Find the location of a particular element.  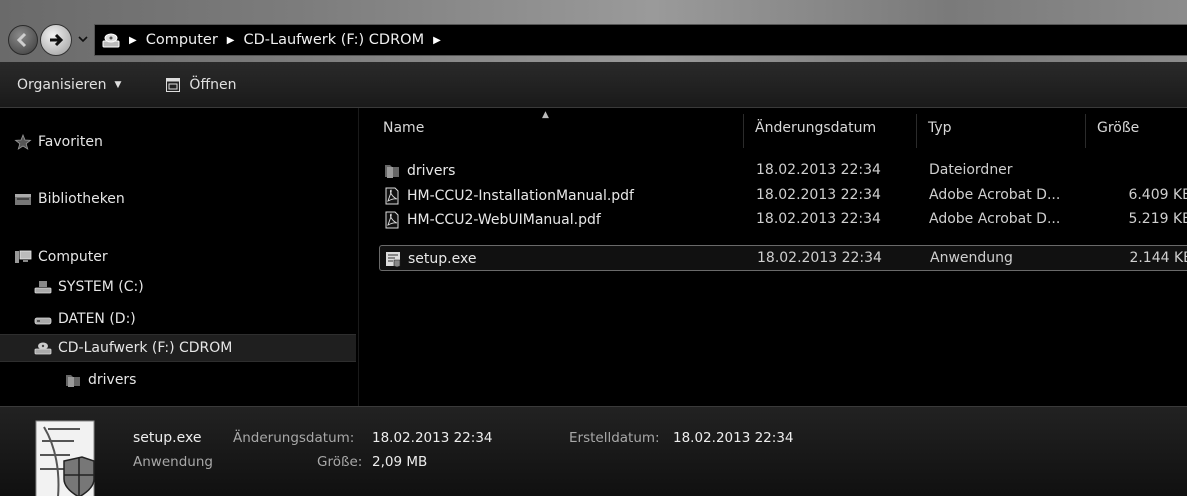

file-name: drivers is located at coordinates (431, 171).